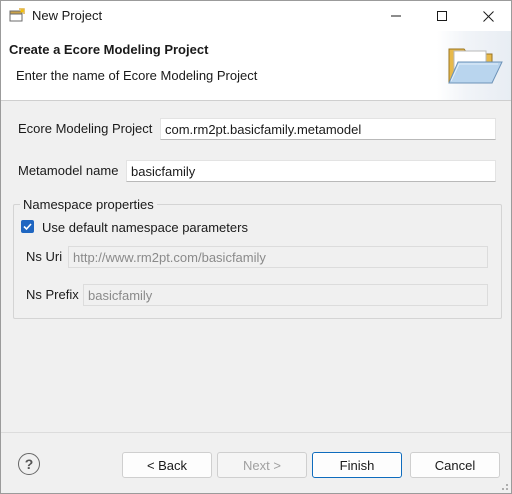 The height and width of the screenshot is (494, 512). I want to click on wizard-page-title: Create a Ecore Modeling Project, so click(109, 49).